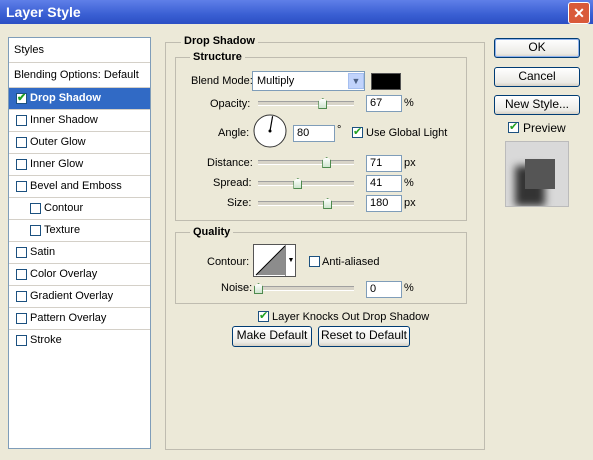 This screenshot has height=460, width=593. Describe the element at coordinates (537, 48) in the screenshot. I see `ok-button: OK` at that location.